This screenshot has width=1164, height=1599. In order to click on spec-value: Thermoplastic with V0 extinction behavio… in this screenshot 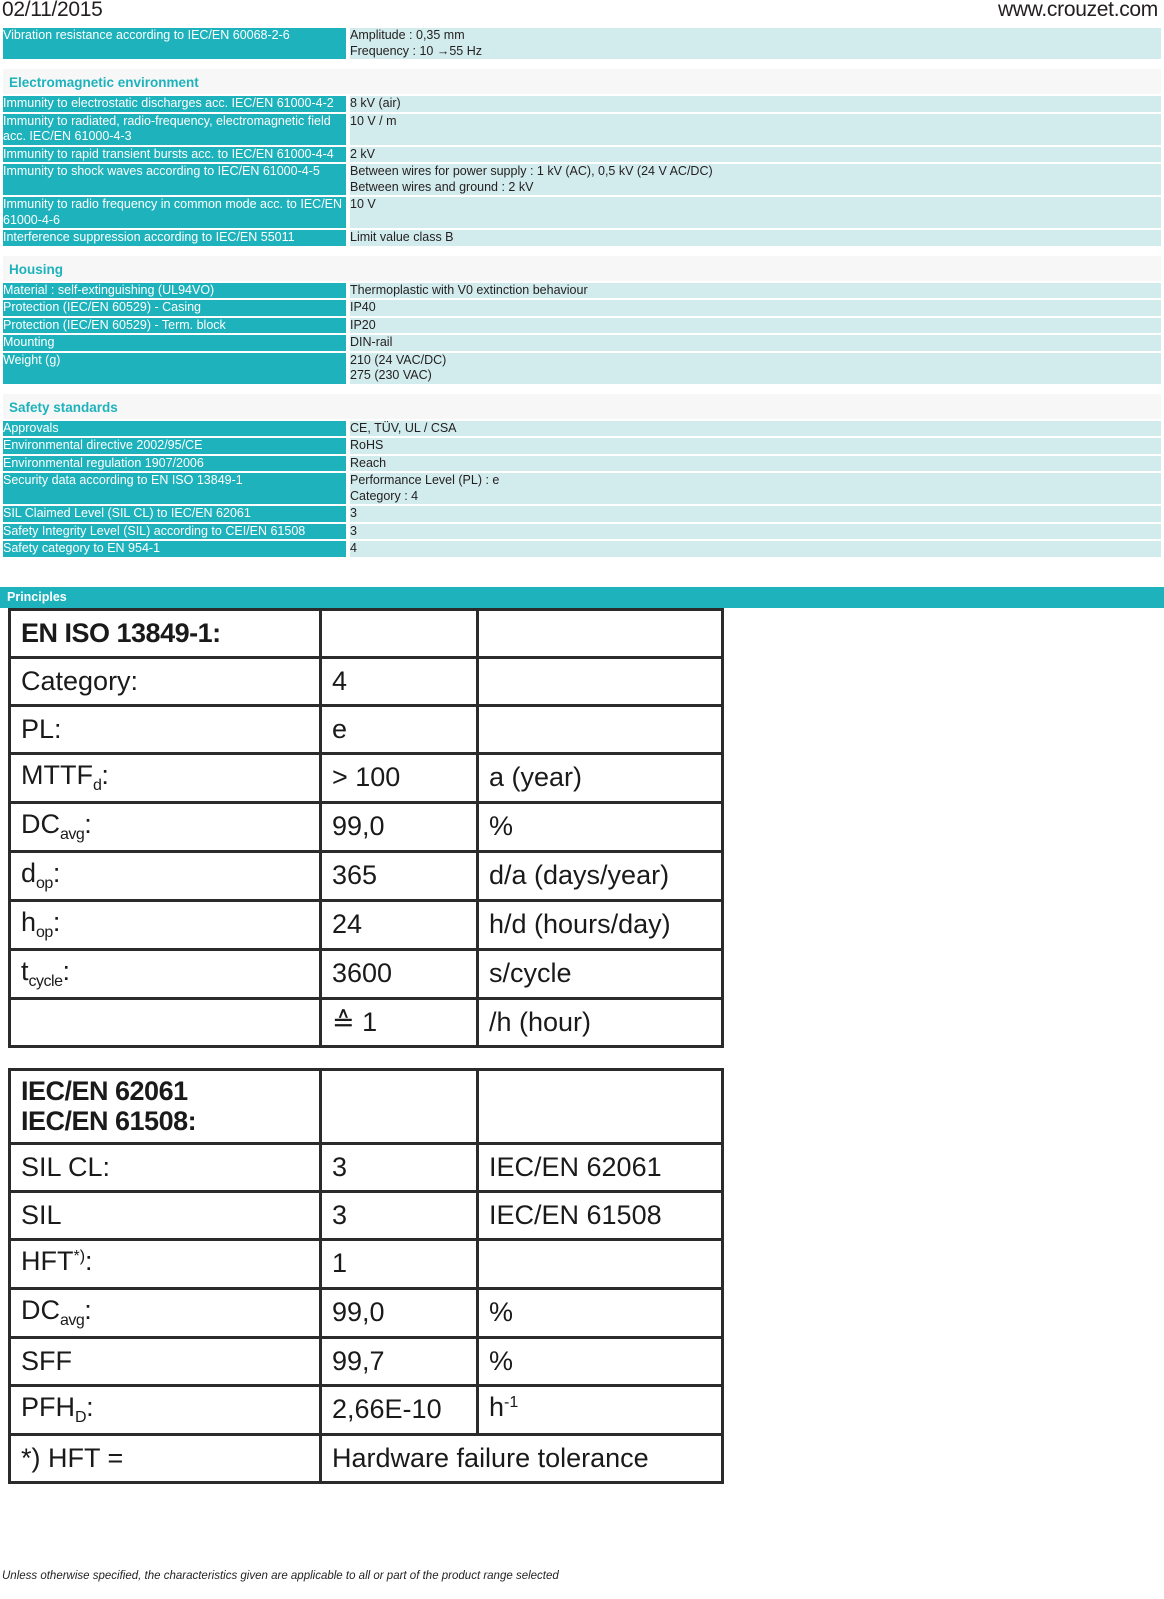, I will do `click(753, 290)`.